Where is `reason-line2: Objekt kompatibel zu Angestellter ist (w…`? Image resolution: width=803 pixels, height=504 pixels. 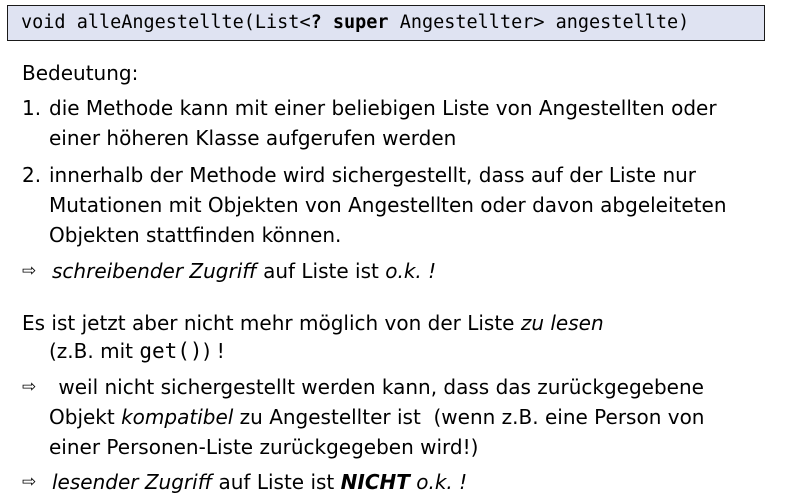
reason-line2: Objekt kompatibel zu Angestellter ist (w… is located at coordinates (376, 417).